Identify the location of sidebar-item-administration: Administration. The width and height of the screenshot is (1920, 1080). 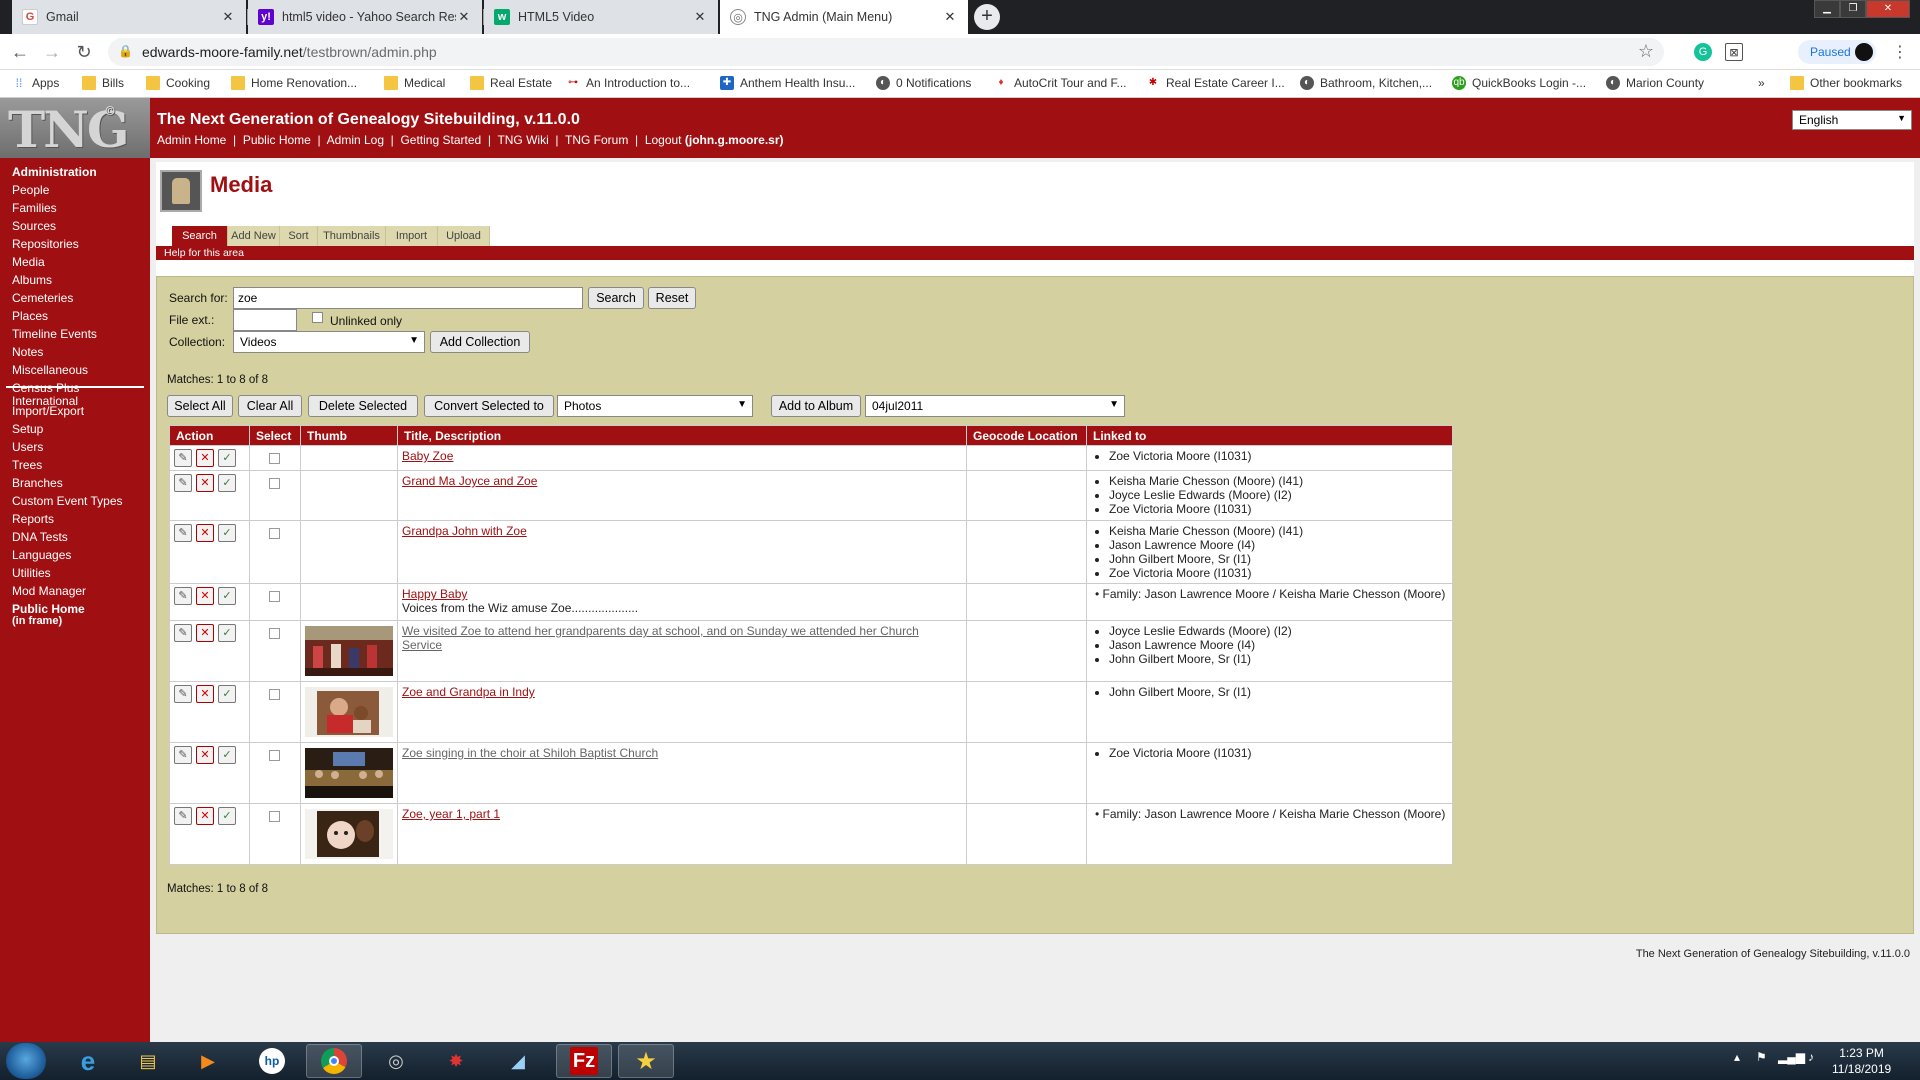
(54, 172).